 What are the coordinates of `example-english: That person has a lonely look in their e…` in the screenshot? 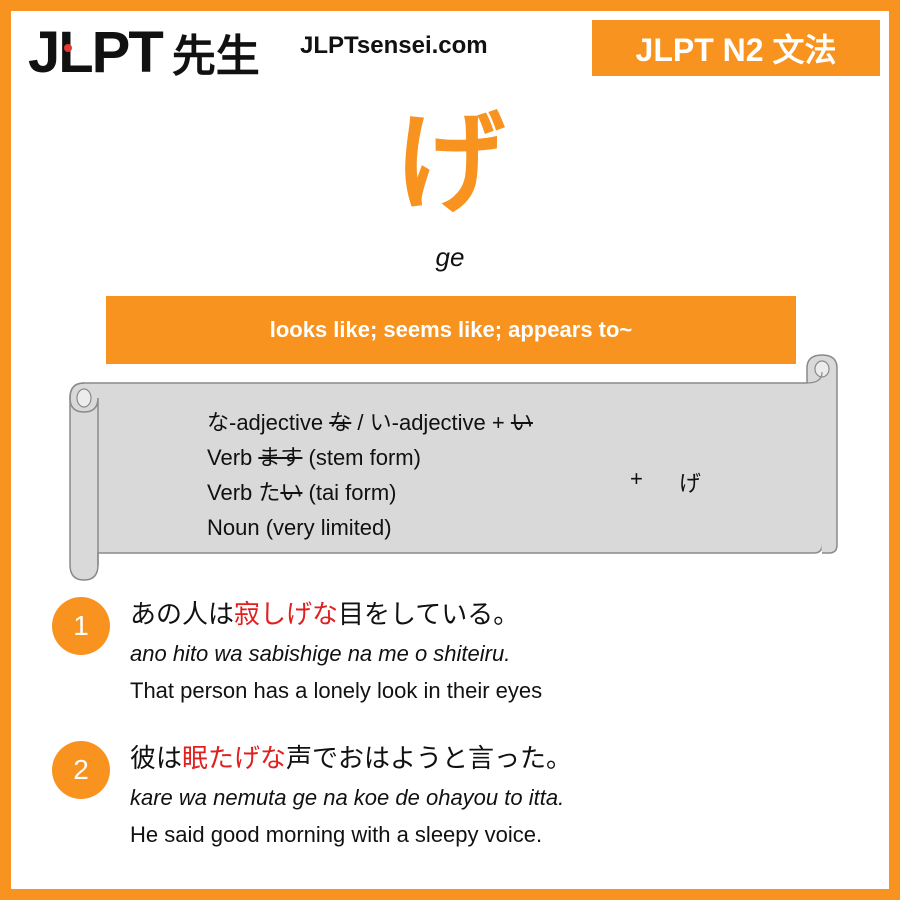 It's located at (336, 690).